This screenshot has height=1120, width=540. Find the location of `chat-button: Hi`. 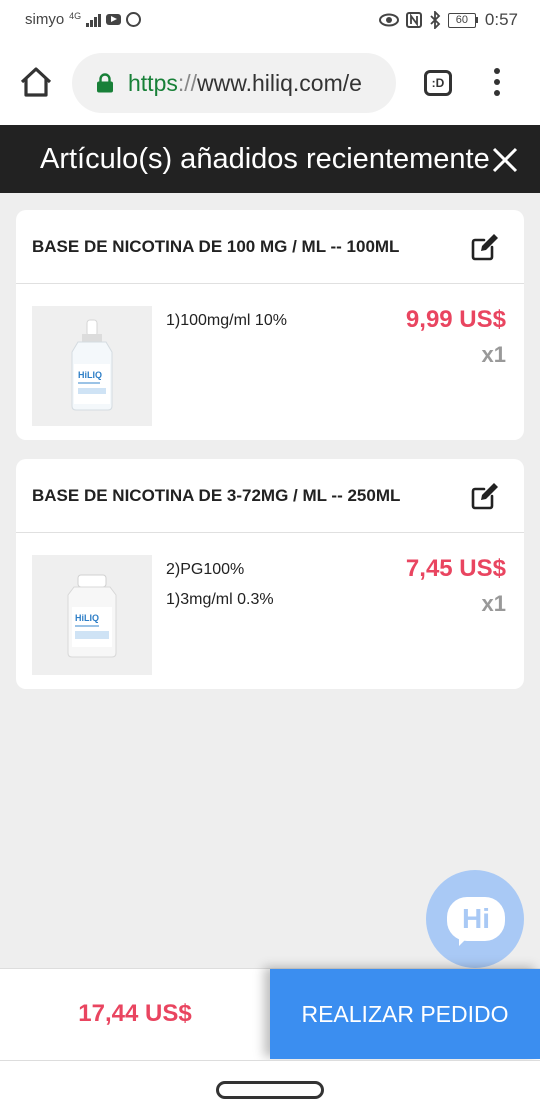

chat-button: Hi is located at coordinates (475, 919).